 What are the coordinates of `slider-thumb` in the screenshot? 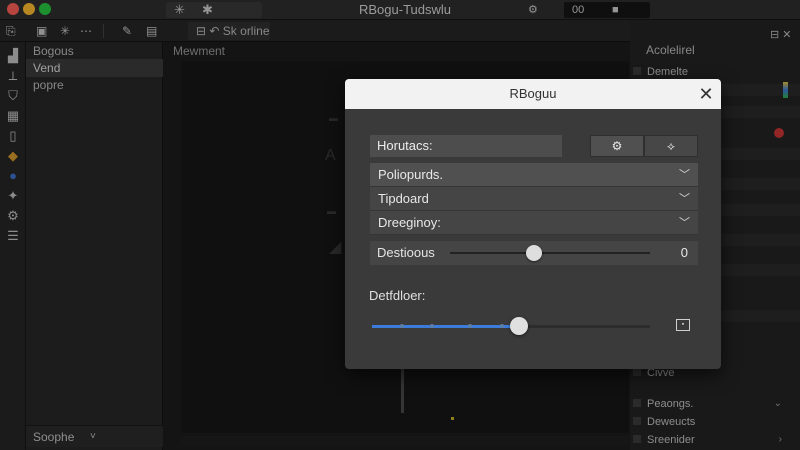 It's located at (534, 253).